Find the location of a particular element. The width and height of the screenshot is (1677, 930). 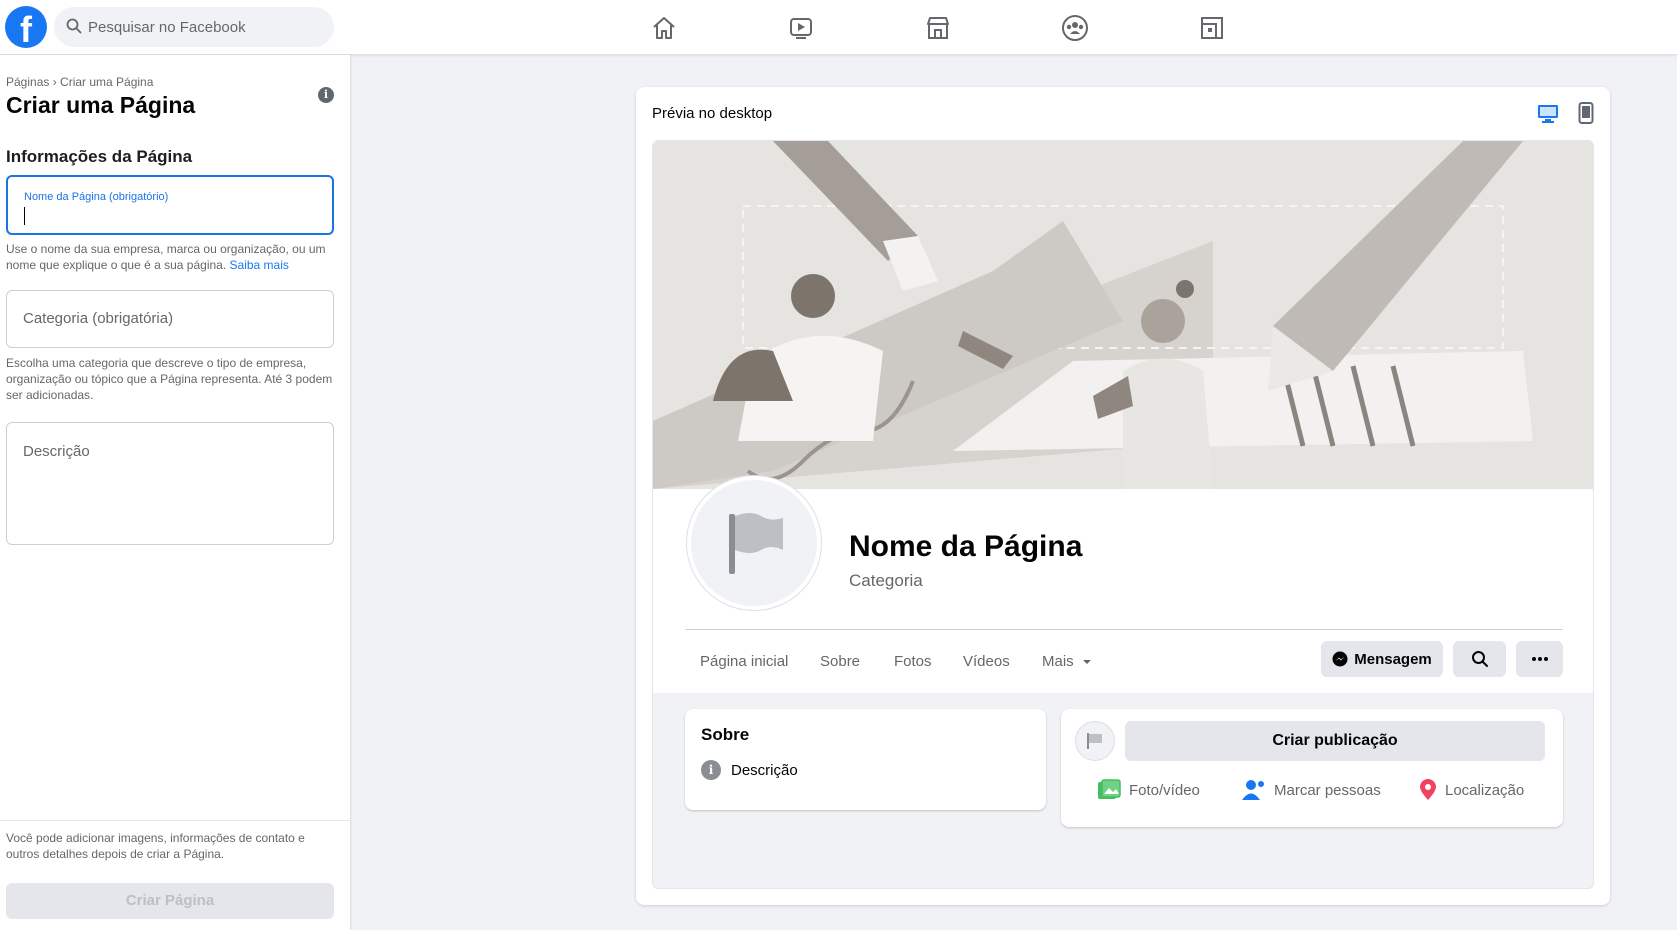

page-category: Categoria is located at coordinates (886, 580).